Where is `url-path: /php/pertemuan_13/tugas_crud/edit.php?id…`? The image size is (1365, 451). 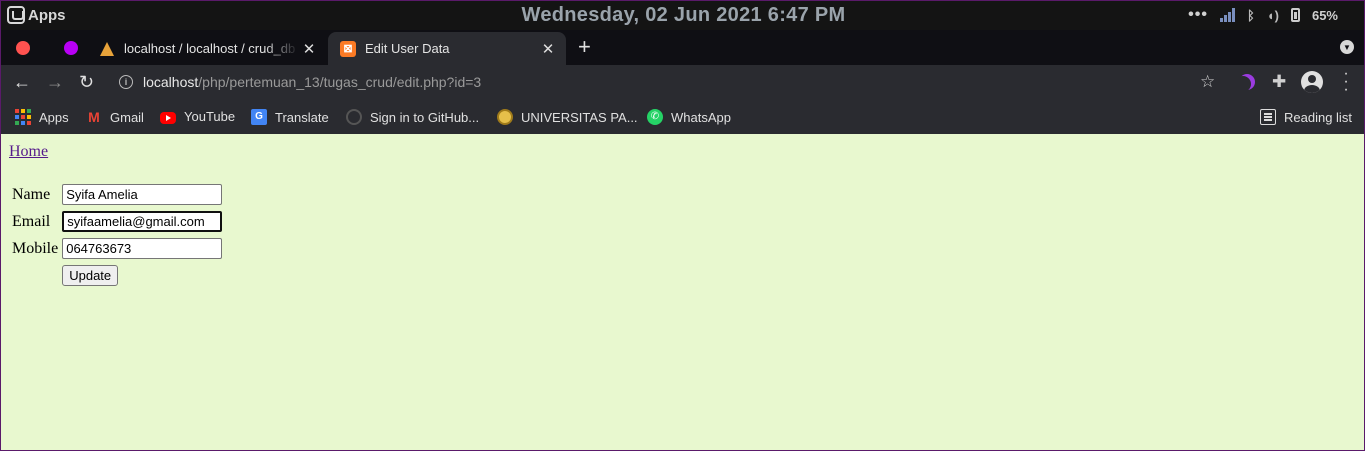
url-path: /php/pertemuan_13/tugas_crud/edit.php?id… is located at coordinates (340, 82).